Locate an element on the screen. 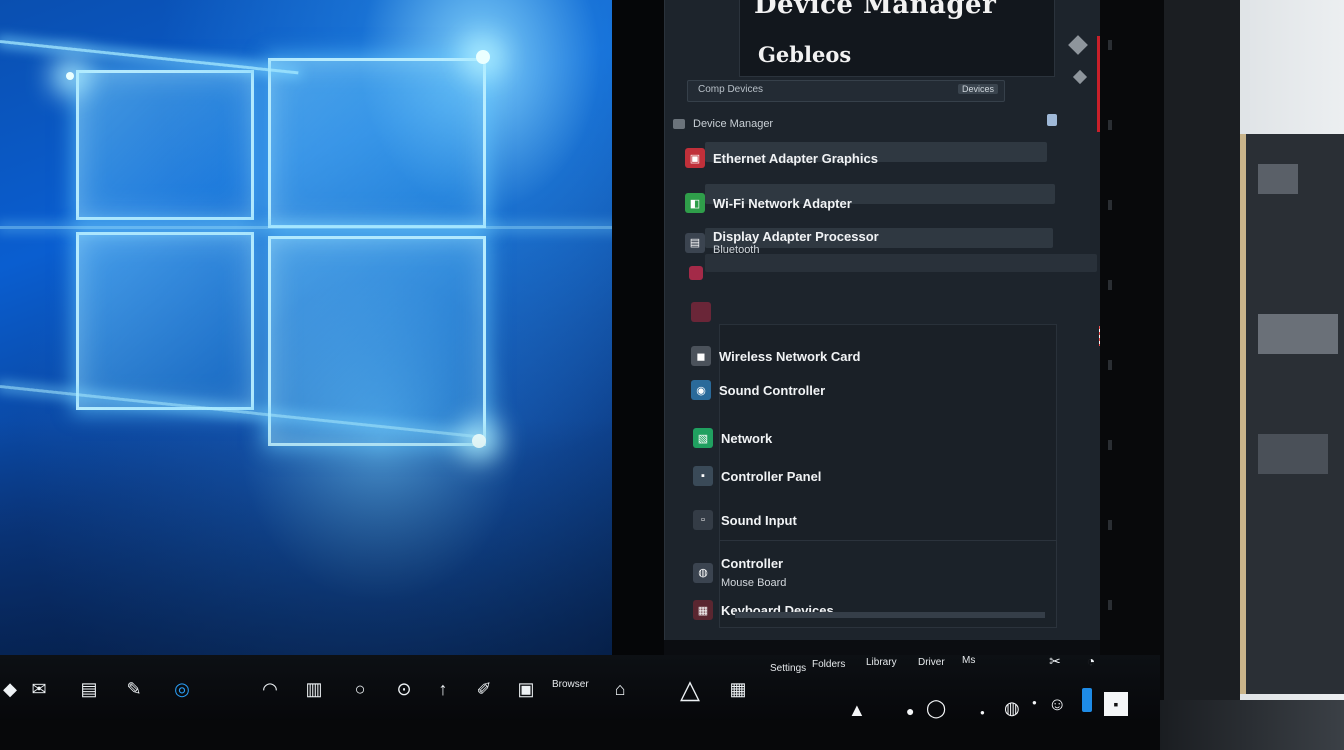  settings-icon: ○ is located at coordinates (360, 689).